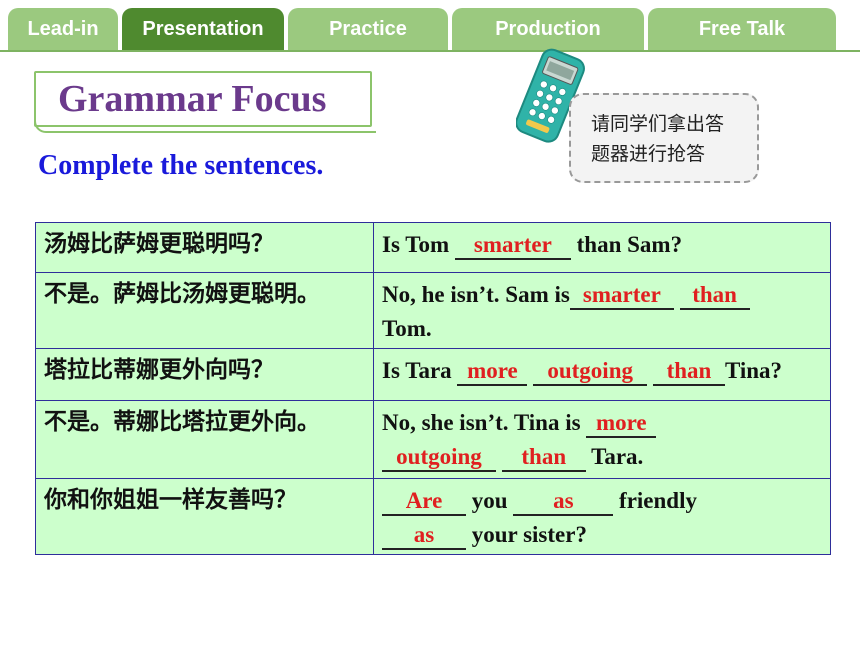 The height and width of the screenshot is (645, 860). I want to click on chinese-cell: 塔拉比蒂娜更外向吗？, so click(204, 374).